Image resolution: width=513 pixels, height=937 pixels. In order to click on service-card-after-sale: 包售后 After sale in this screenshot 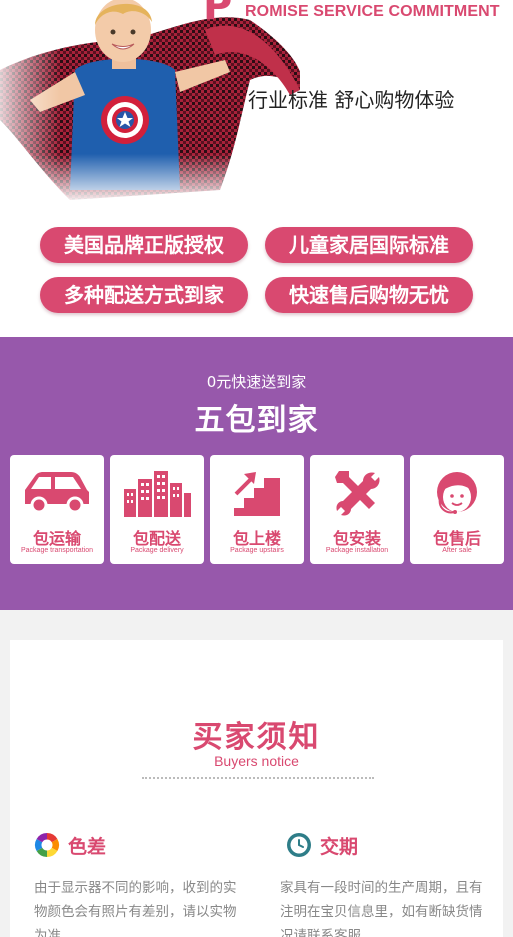, I will do `click(457, 509)`.